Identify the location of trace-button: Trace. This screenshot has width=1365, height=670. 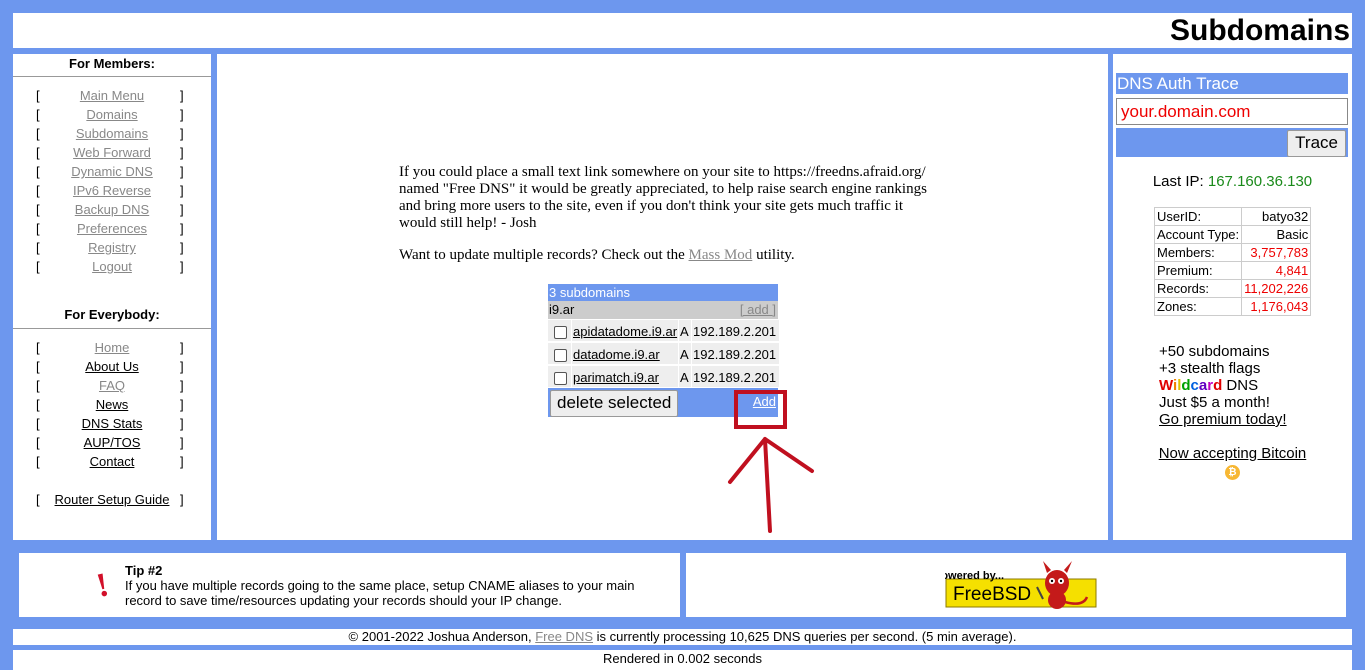
(1316, 143).